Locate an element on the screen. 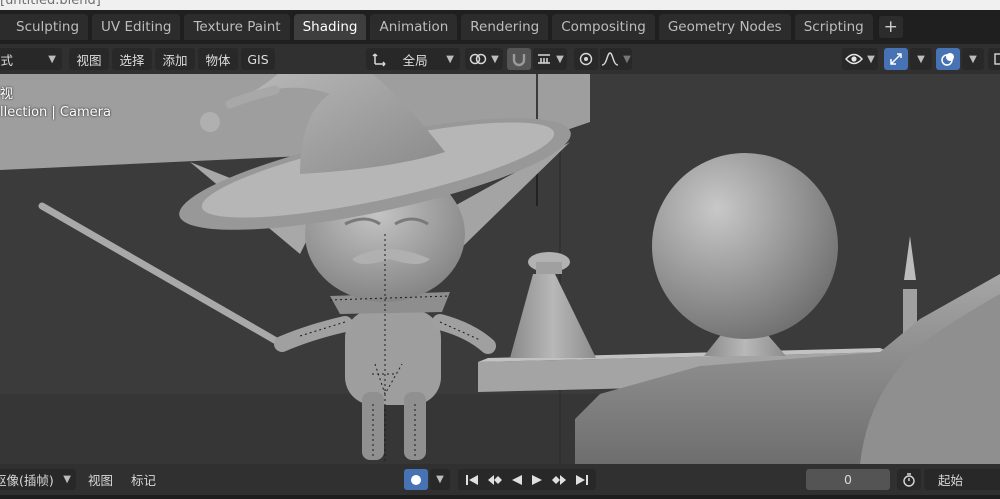  menu-view: 视图 is located at coordinates (89, 59).